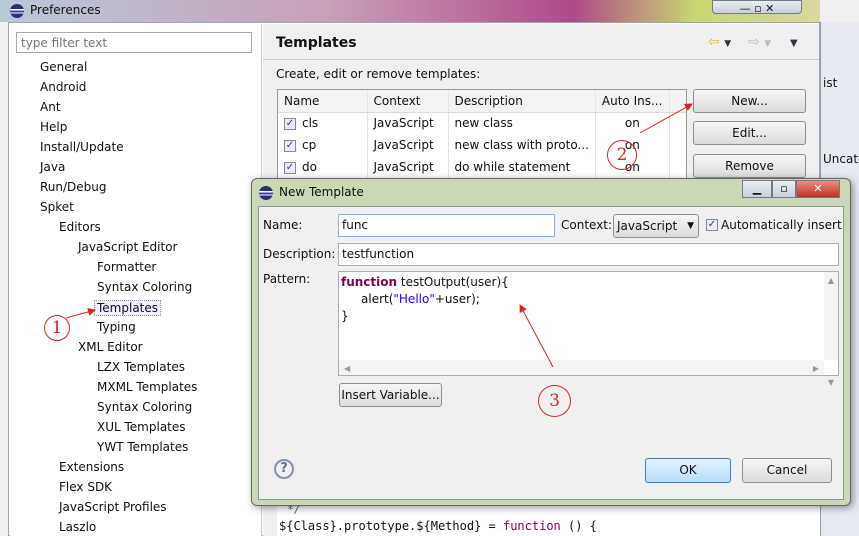  What do you see at coordinates (554, 401) in the screenshot?
I see `annotation-3: 3` at bounding box center [554, 401].